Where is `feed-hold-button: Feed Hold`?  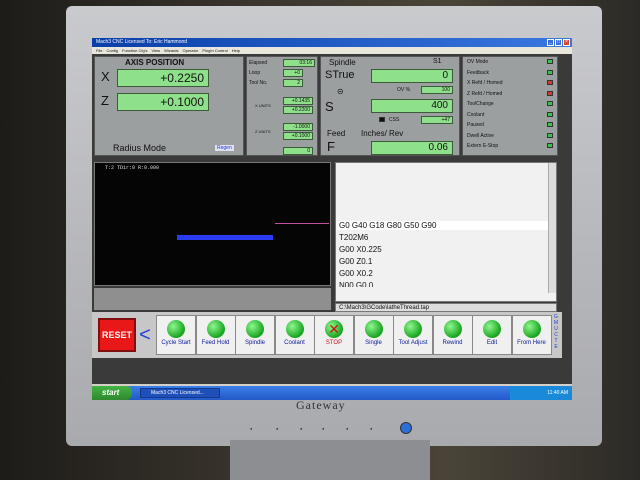 feed-hold-button: Feed Hold is located at coordinates (215, 335).